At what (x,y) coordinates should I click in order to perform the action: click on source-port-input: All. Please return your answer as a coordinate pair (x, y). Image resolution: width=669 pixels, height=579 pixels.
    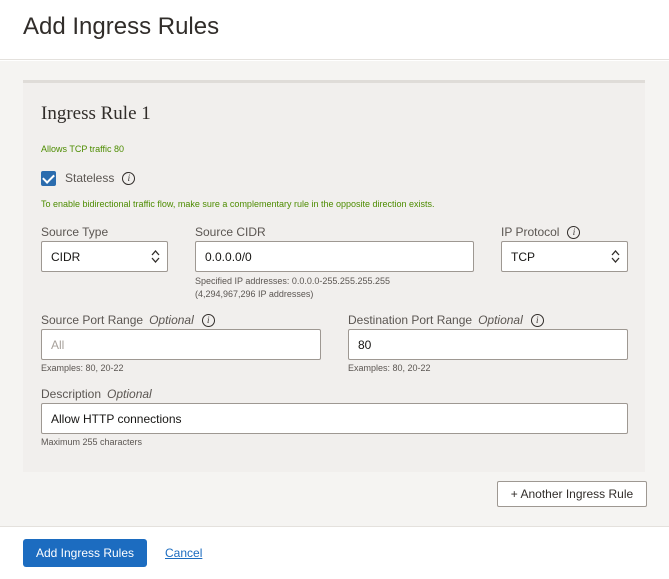
    Looking at the image, I should click on (181, 344).